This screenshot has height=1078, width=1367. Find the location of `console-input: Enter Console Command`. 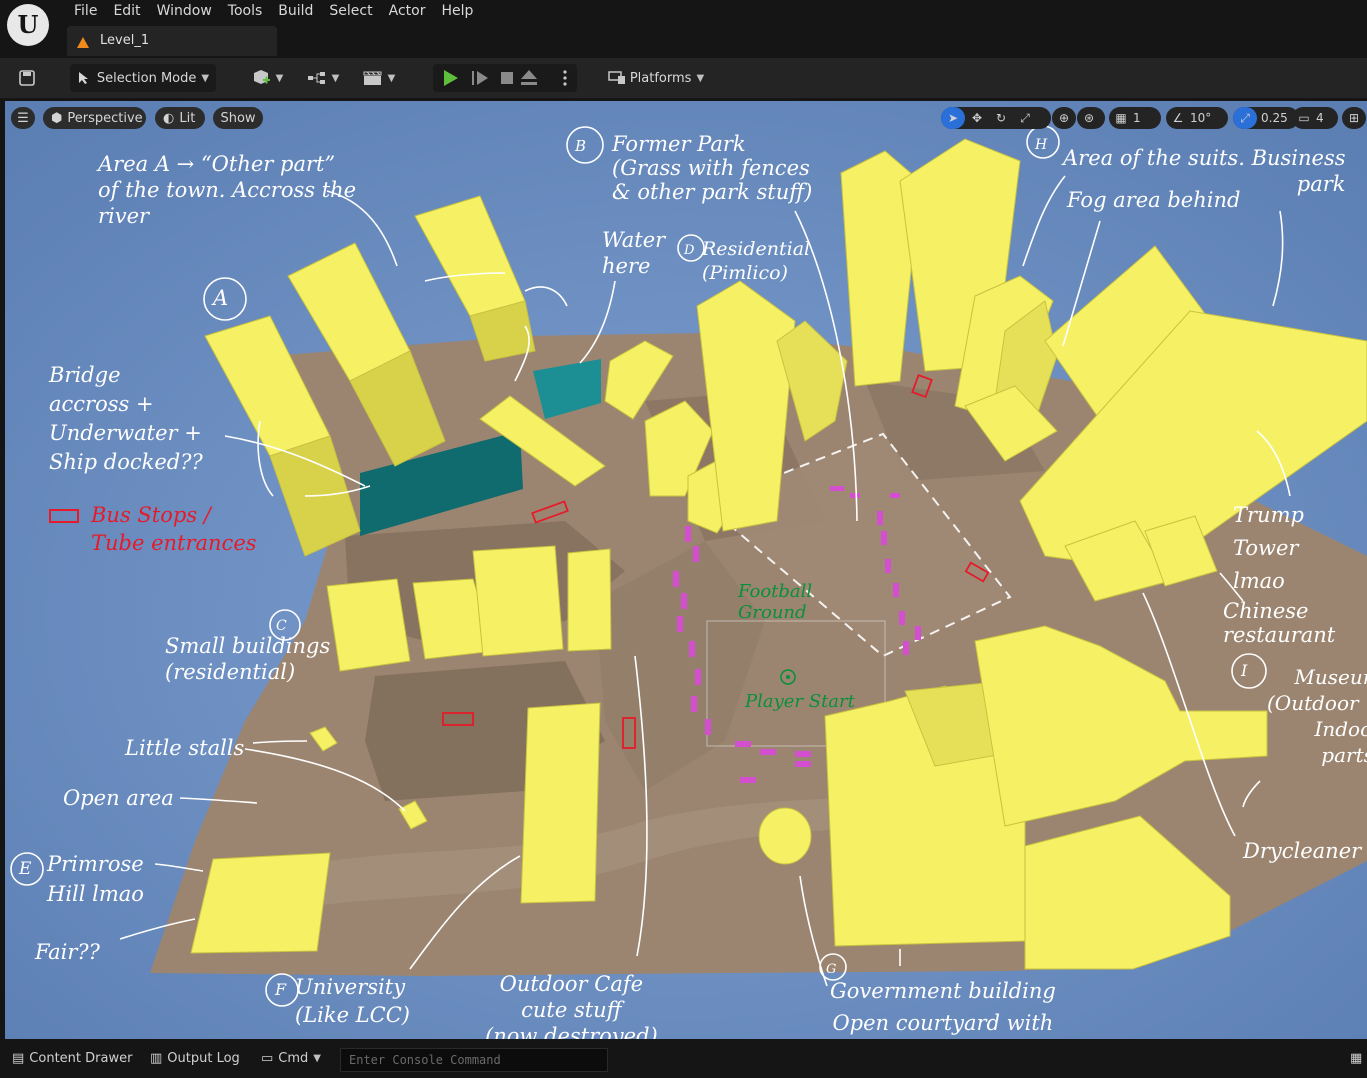

console-input: Enter Console Command is located at coordinates (474, 1060).